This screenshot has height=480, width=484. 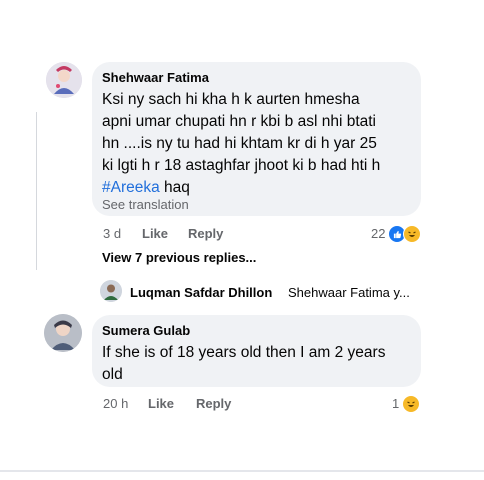 I want to click on divider, so click(x=242, y=471).